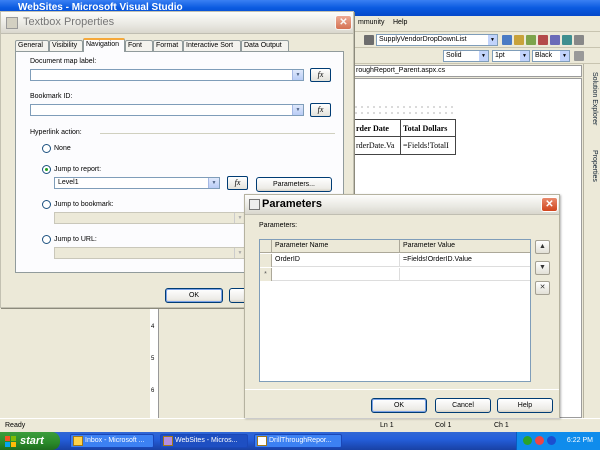 This screenshot has height=450, width=600. What do you see at coordinates (579, 56) in the screenshot?
I see `border-icon` at bounding box center [579, 56].